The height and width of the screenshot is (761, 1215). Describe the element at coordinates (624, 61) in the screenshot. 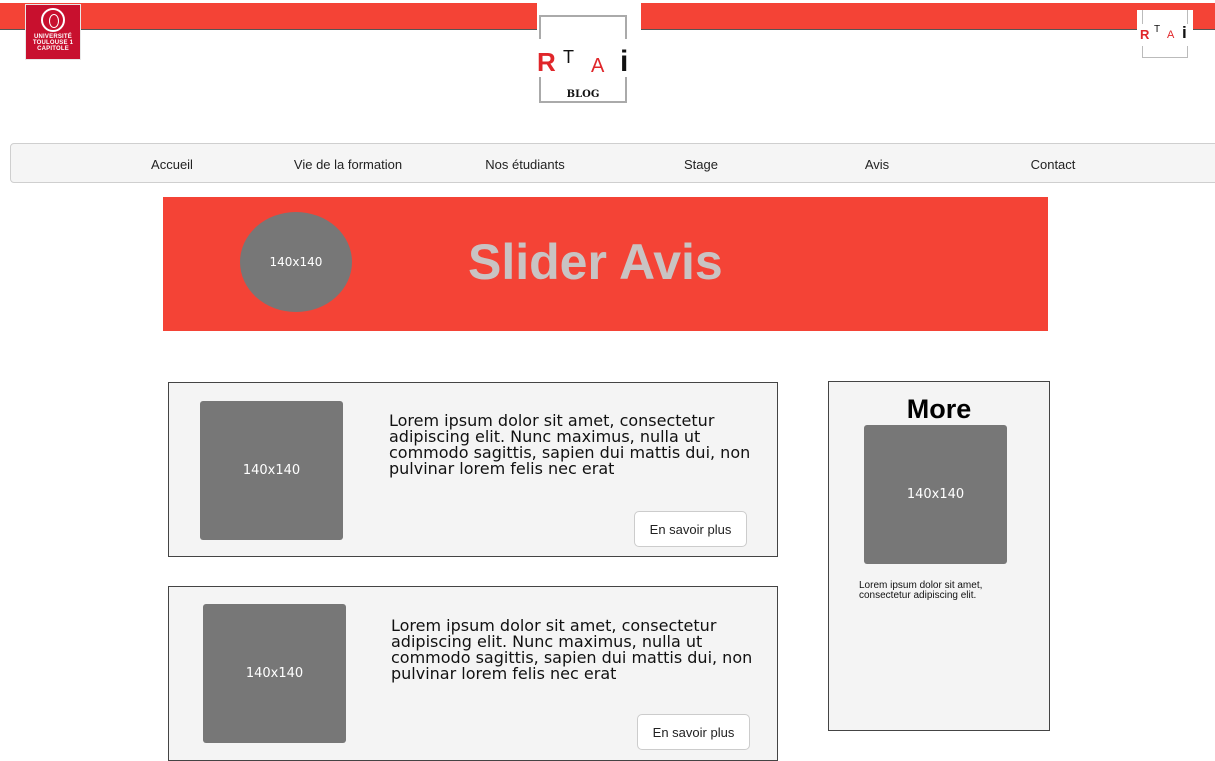

I see `logo-letter-i: i` at that location.